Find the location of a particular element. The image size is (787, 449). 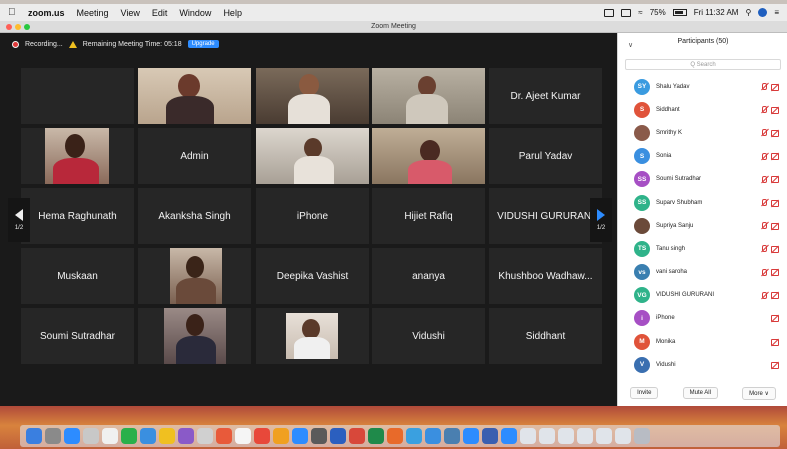

video-tile: Parul Yadav is located at coordinates (545, 156).